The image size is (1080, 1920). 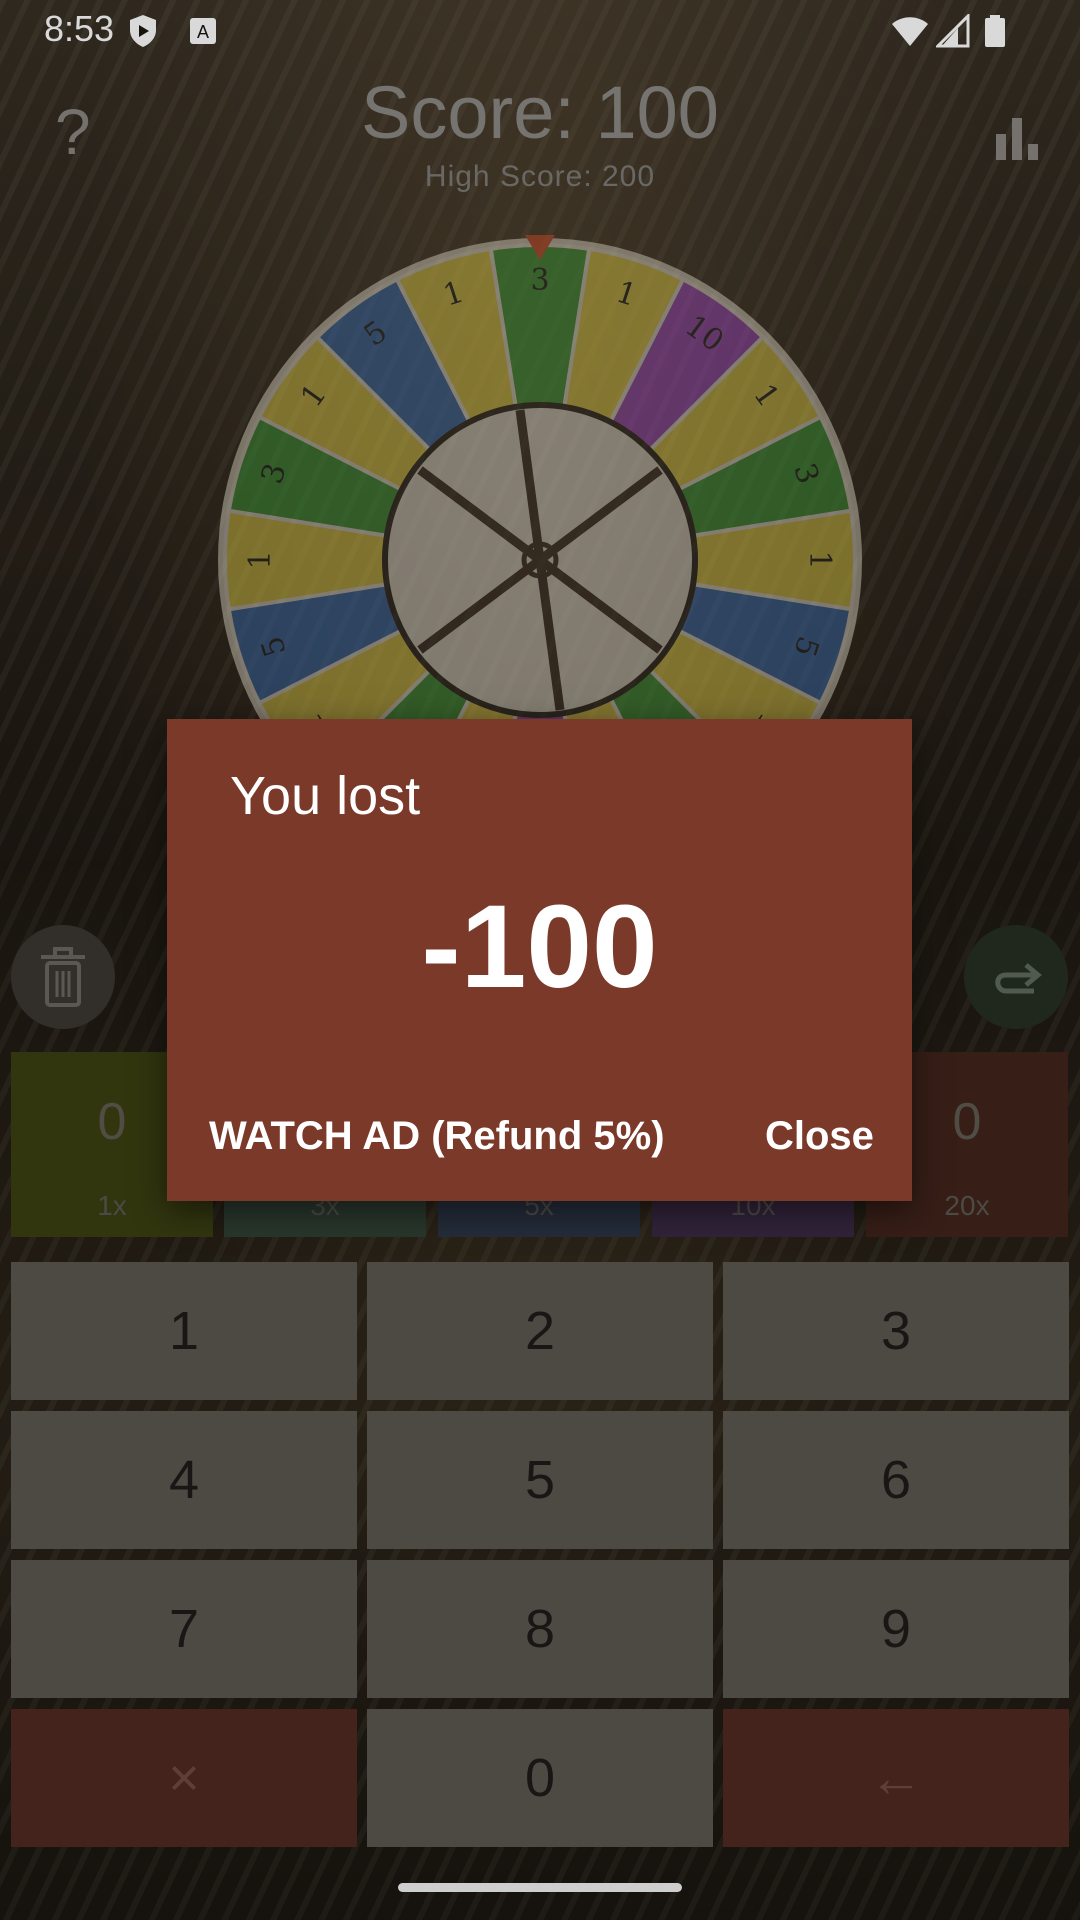 I want to click on wheel-segment-label: 3, so click(x=539, y=280).